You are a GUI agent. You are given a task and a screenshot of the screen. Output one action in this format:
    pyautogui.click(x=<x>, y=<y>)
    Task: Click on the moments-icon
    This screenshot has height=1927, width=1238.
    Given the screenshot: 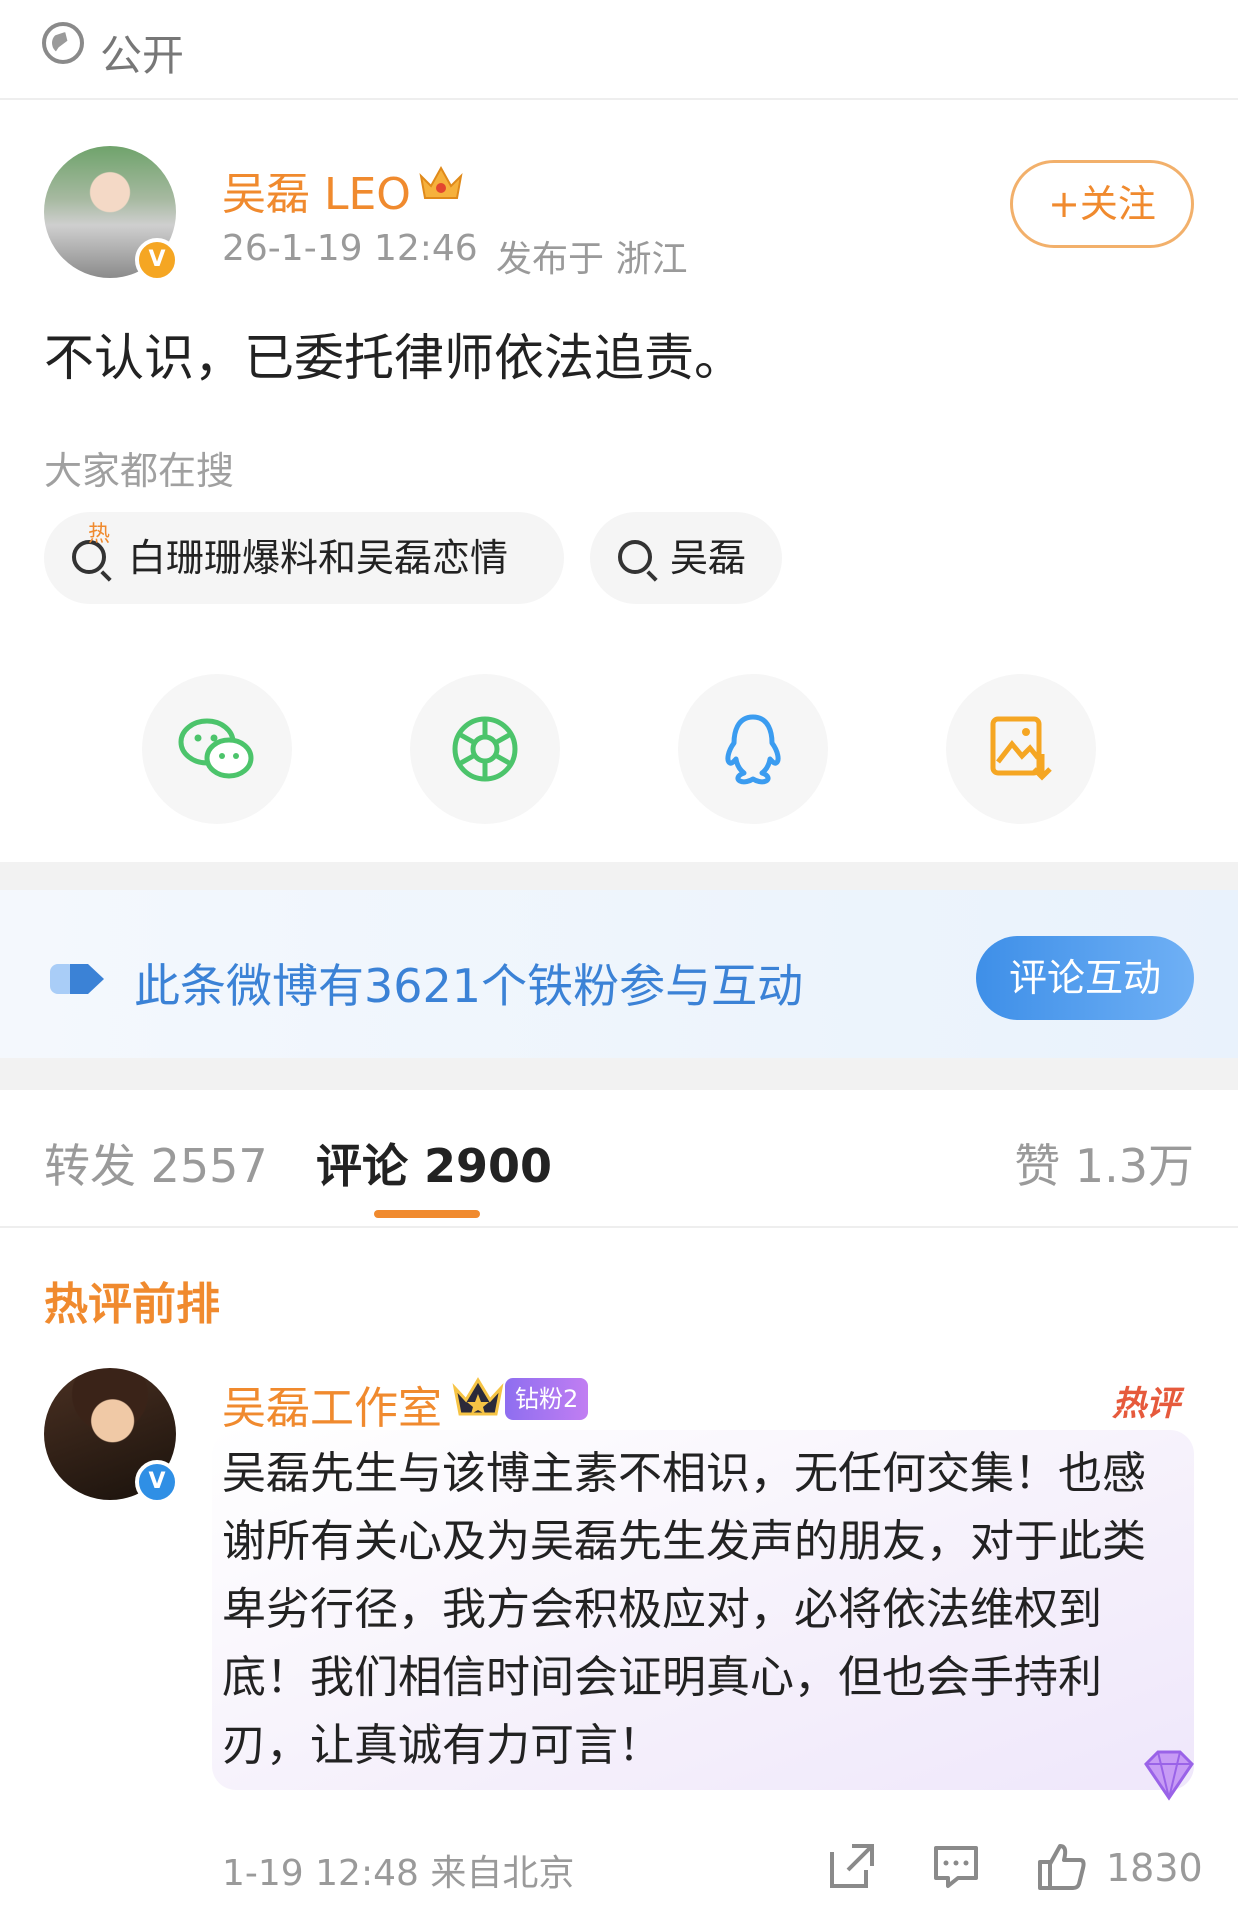 What is the action you would take?
    pyautogui.click(x=485, y=749)
    